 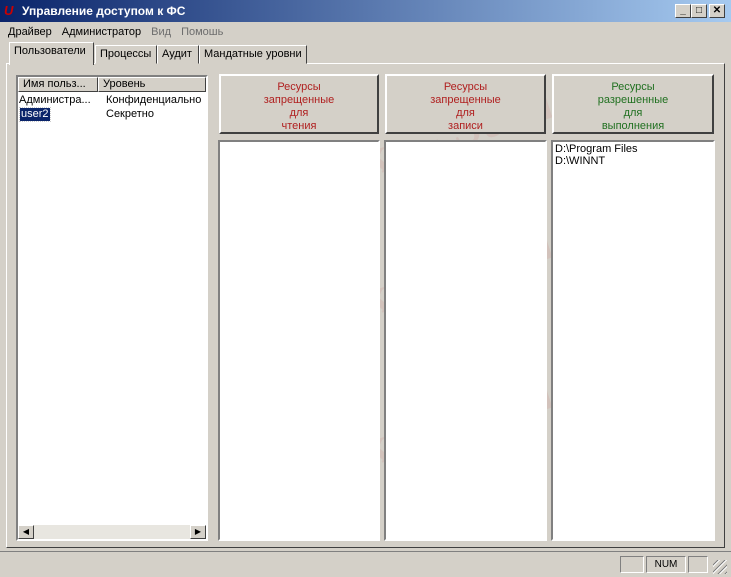 What do you see at coordinates (666, 564) in the screenshot?
I see `status-num: NUM` at bounding box center [666, 564].